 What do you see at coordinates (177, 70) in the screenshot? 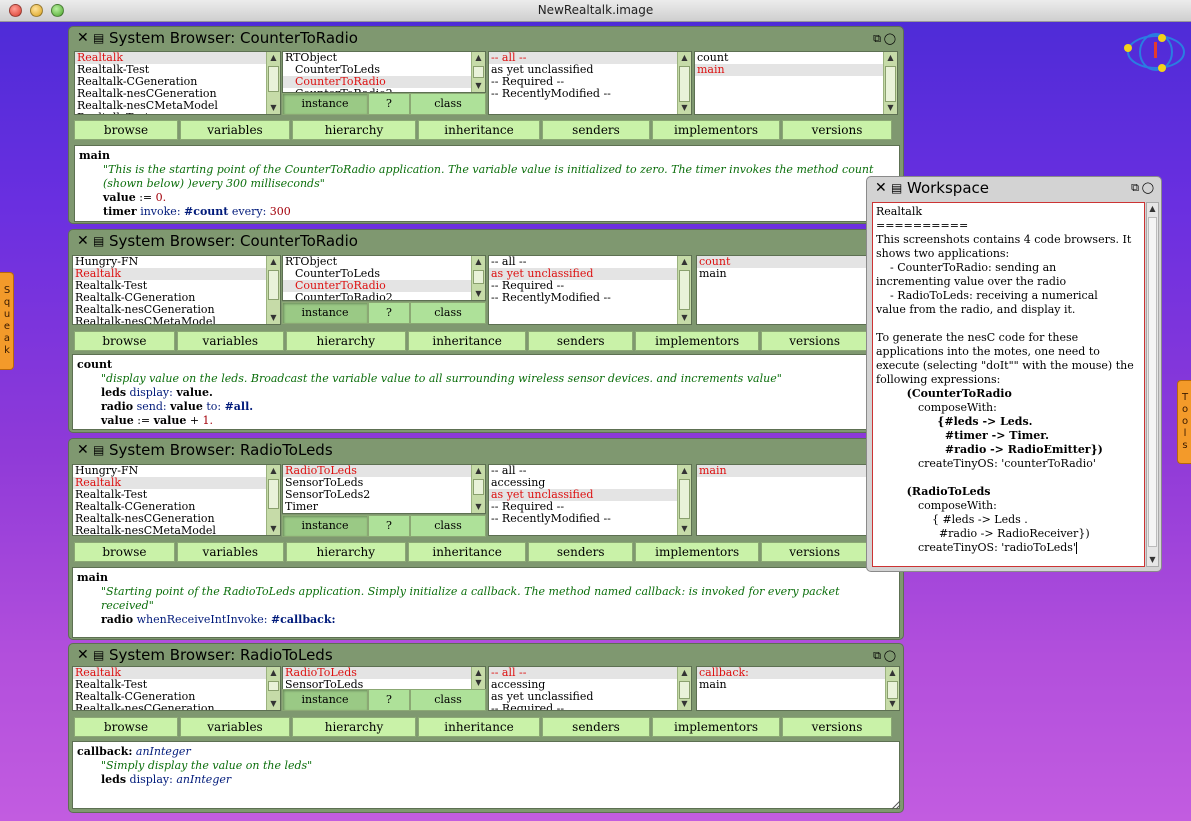
I see `list-item: Realtalk-Test` at bounding box center [177, 70].